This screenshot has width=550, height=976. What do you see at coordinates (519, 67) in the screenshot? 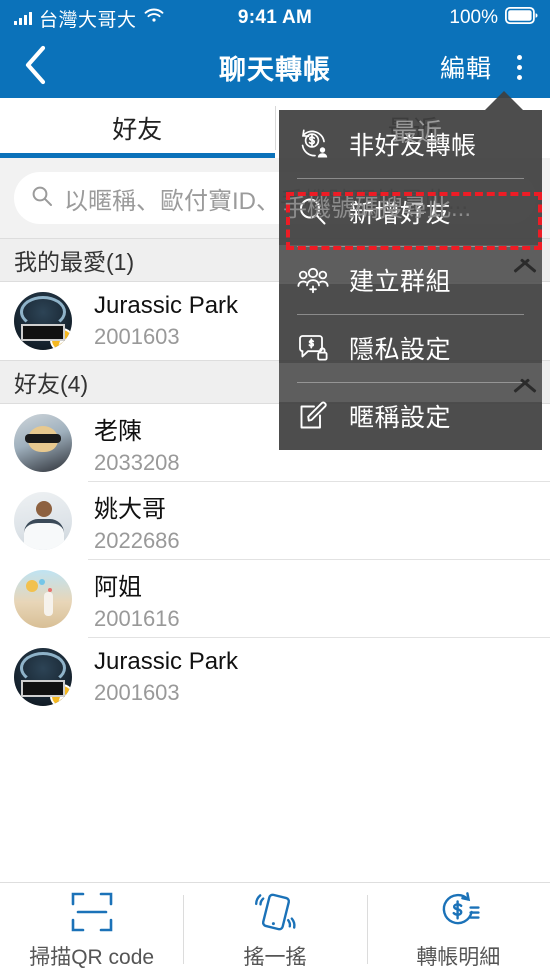
I see `more-vertical-icon` at bounding box center [519, 67].